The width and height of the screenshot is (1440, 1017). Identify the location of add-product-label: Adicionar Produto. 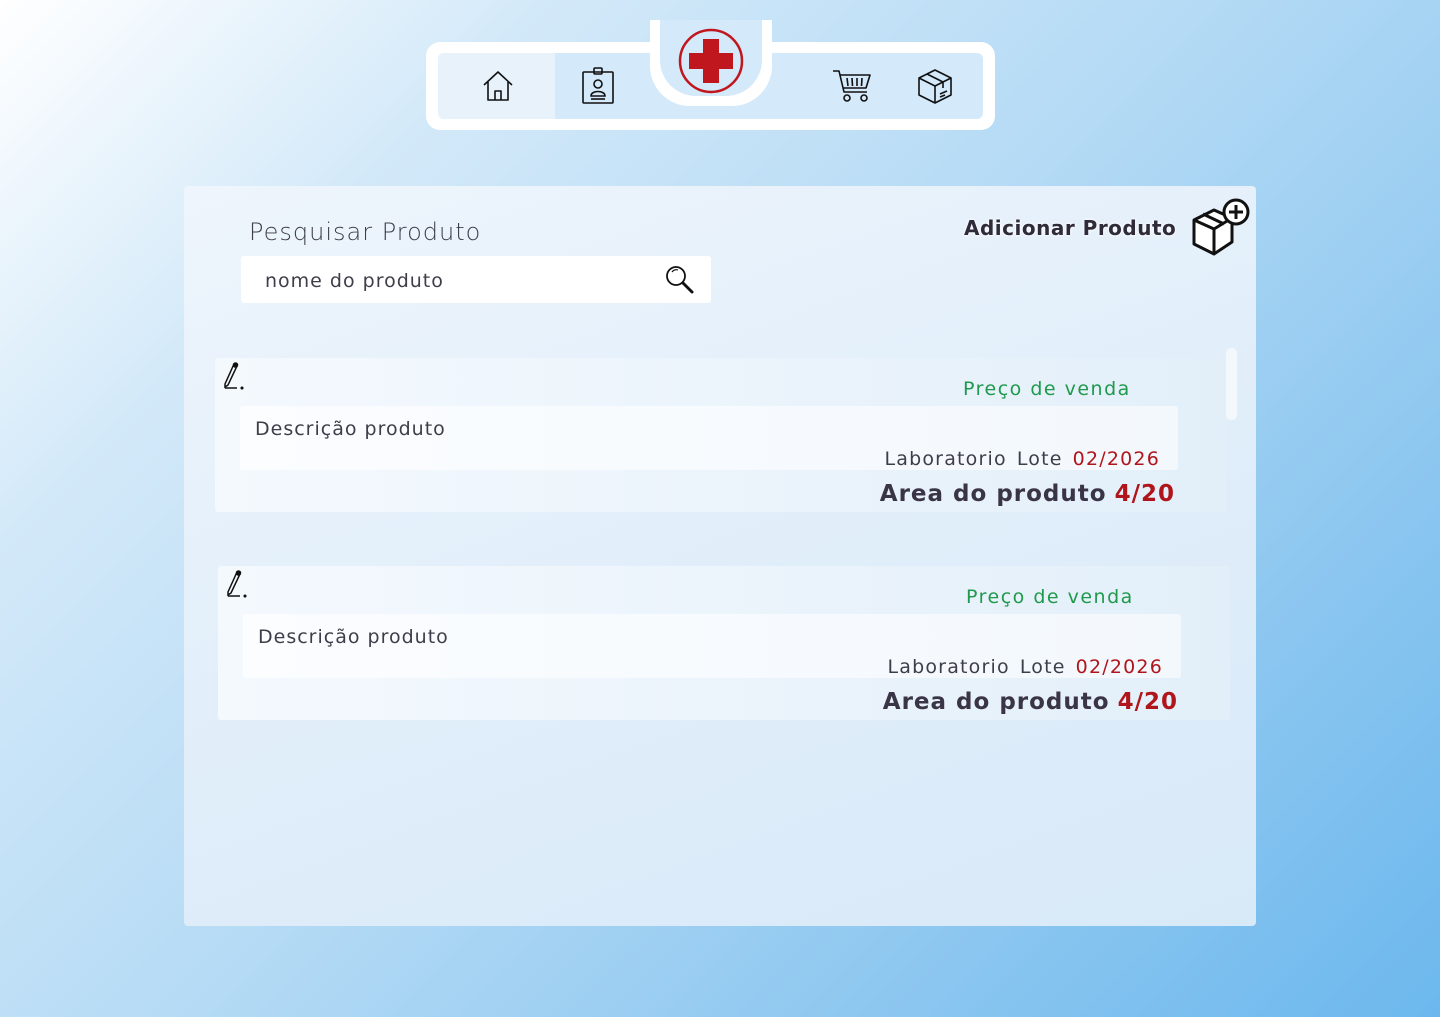
(1070, 228).